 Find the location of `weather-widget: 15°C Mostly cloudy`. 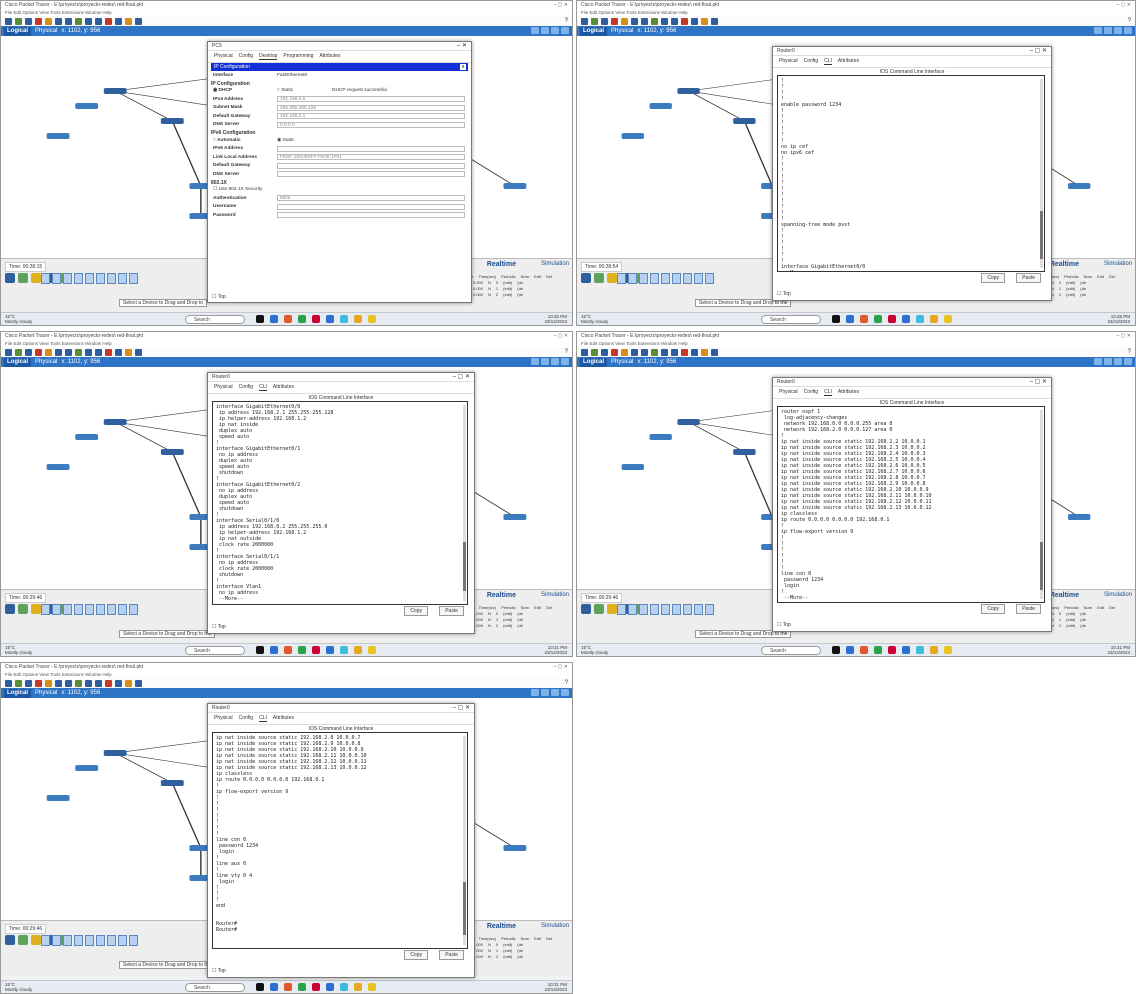

weather-widget: 15°C Mostly cloudy is located at coordinates (18, 319).